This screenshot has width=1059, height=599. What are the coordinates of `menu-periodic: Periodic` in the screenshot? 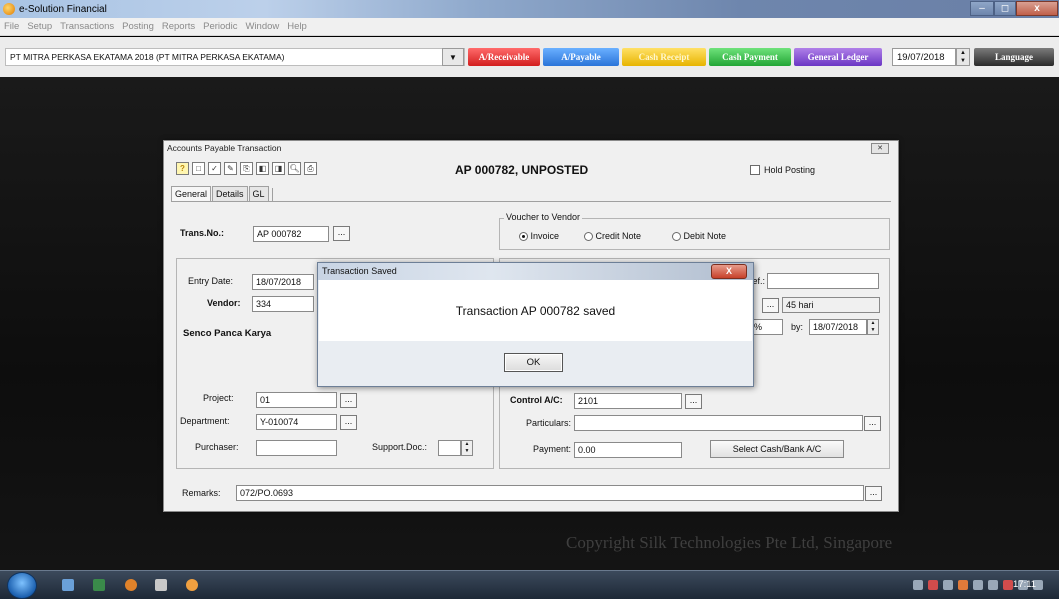 It's located at (220, 26).